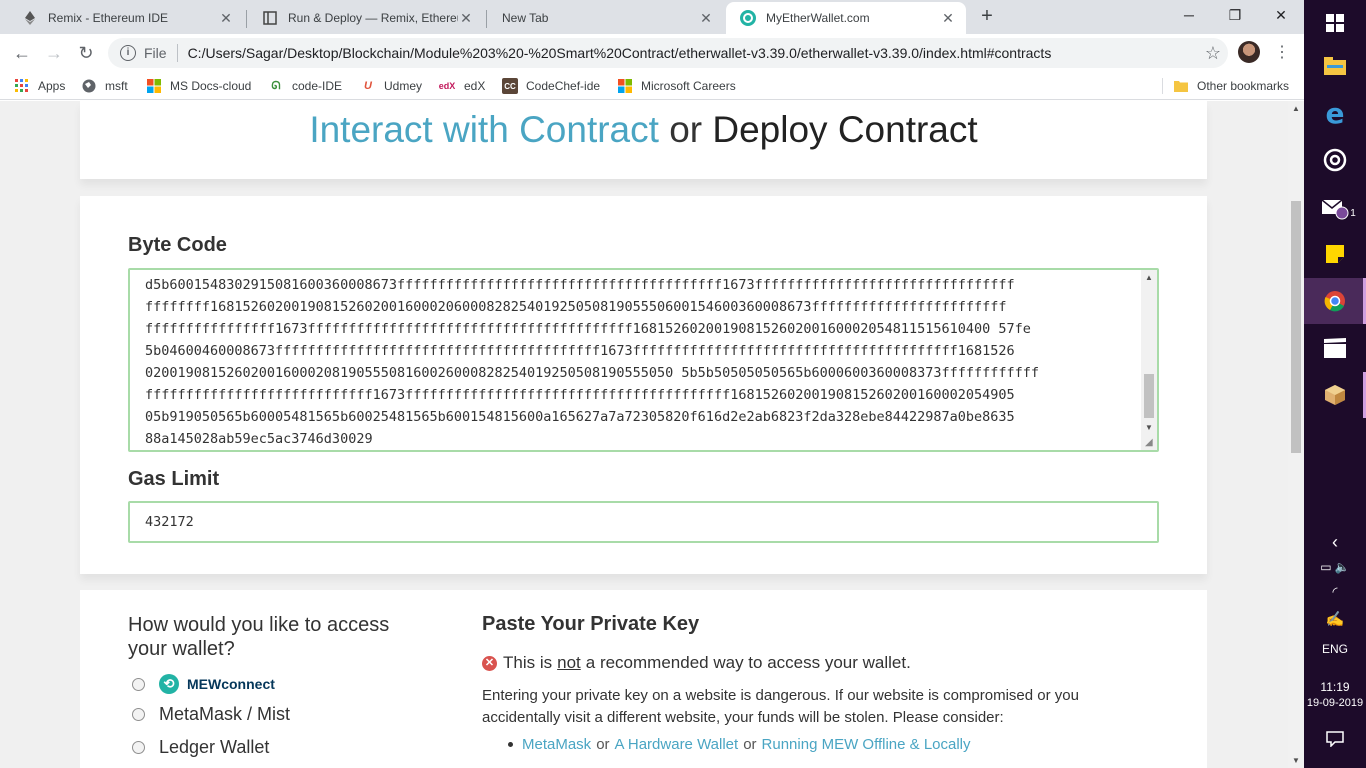  What do you see at coordinates (1335, 567) in the screenshot?
I see `battery-volume-icon: ▭ 🔈` at bounding box center [1335, 567].